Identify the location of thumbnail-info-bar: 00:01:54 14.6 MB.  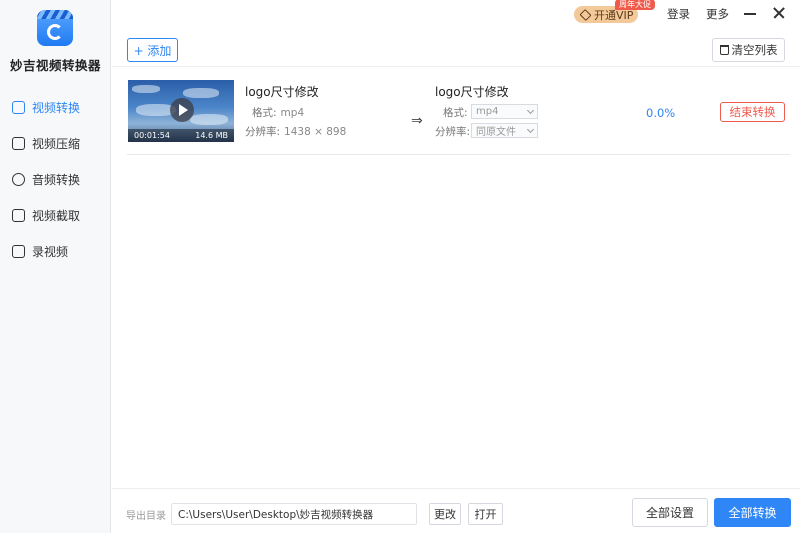
(181, 135).